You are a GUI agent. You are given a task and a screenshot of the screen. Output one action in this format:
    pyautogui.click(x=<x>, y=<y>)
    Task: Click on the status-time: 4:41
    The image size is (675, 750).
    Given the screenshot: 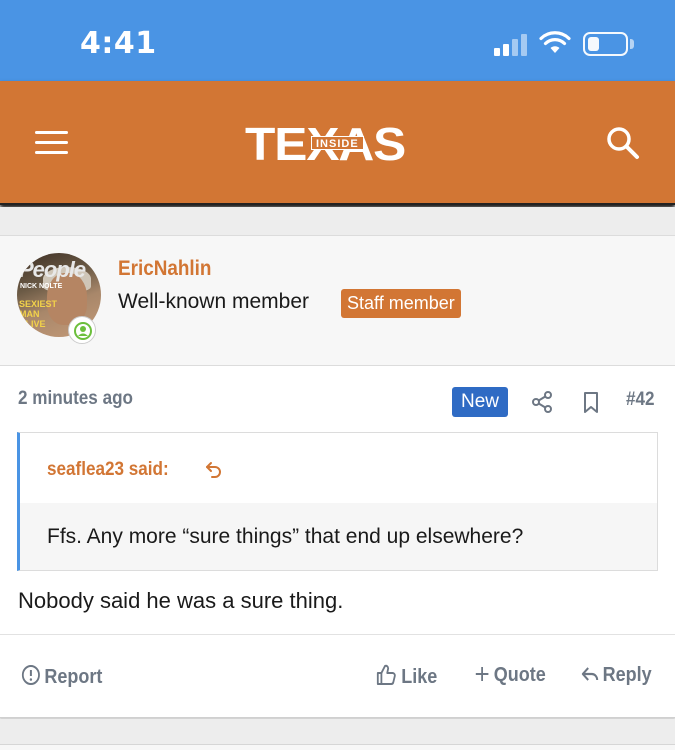 What is the action you would take?
    pyautogui.click(x=118, y=43)
    